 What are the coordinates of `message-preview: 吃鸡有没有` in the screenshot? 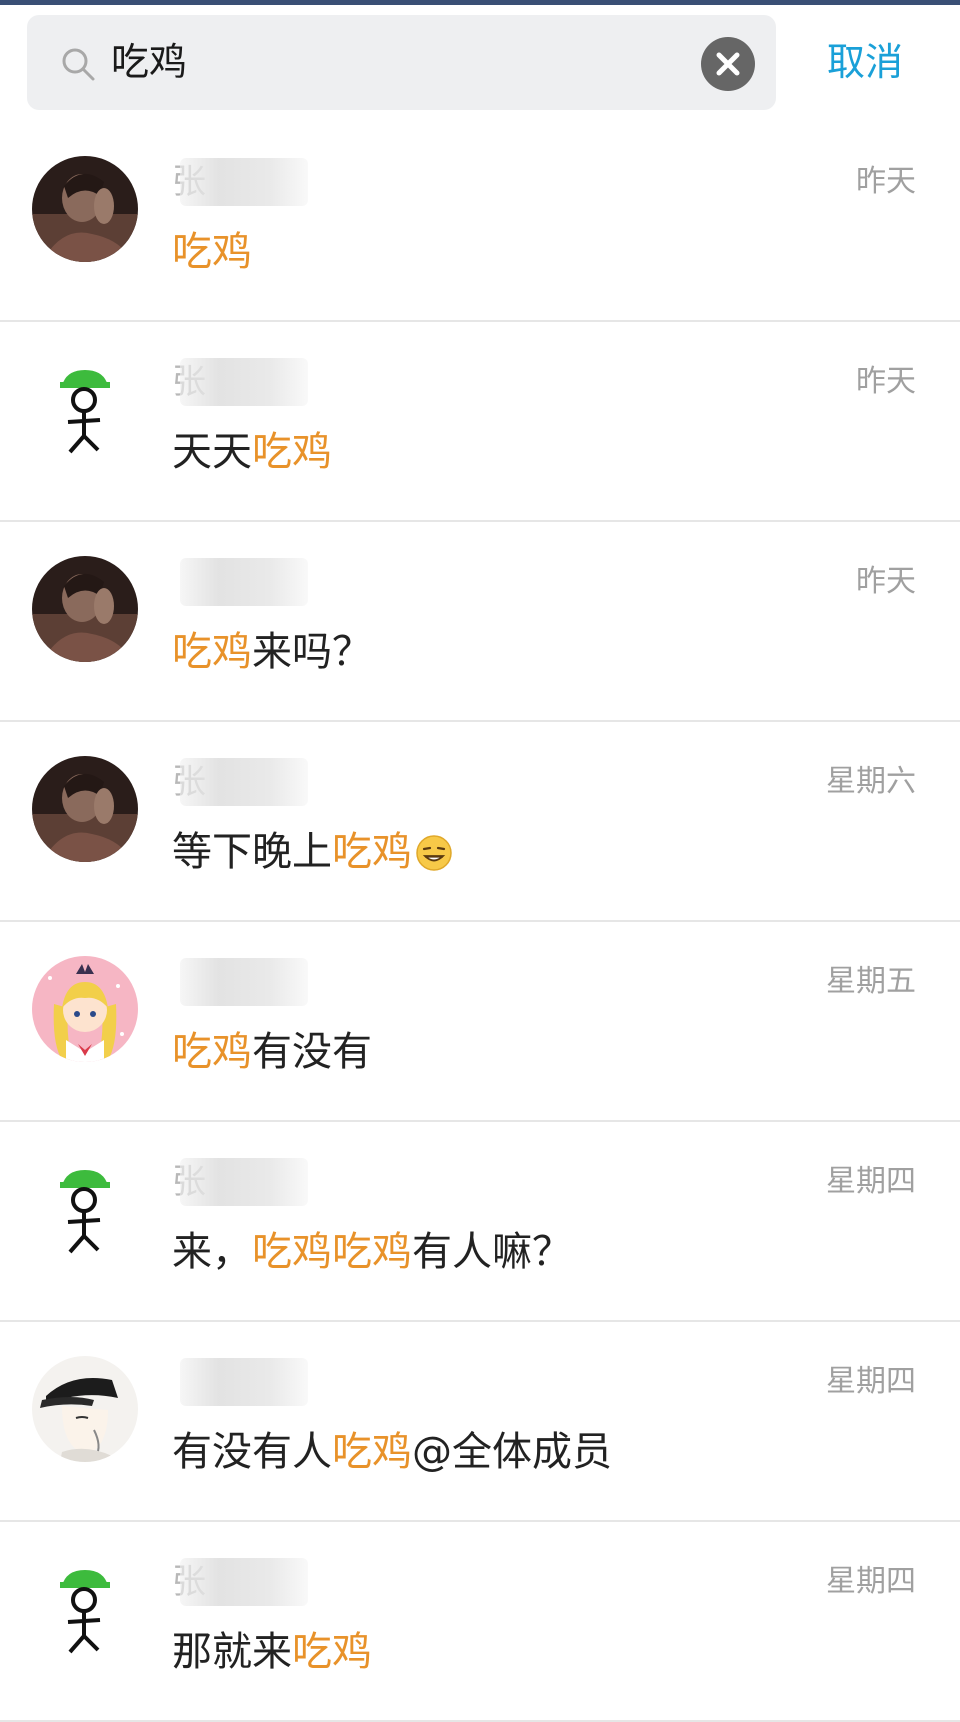 It's located at (272, 1052).